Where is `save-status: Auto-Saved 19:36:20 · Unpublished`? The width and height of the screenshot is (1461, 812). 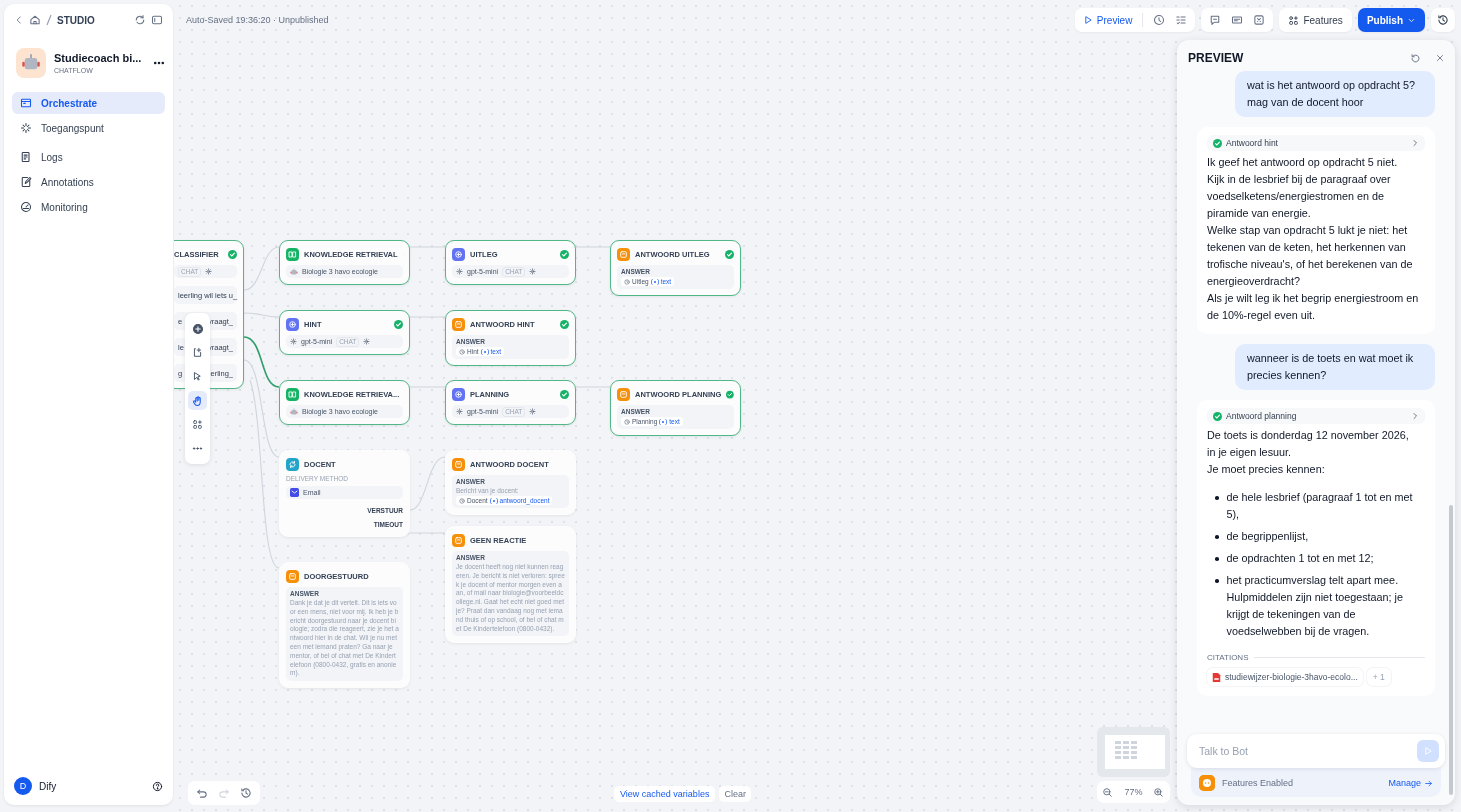
save-status: Auto-Saved 19:36:20 · Unpublished is located at coordinates (257, 20).